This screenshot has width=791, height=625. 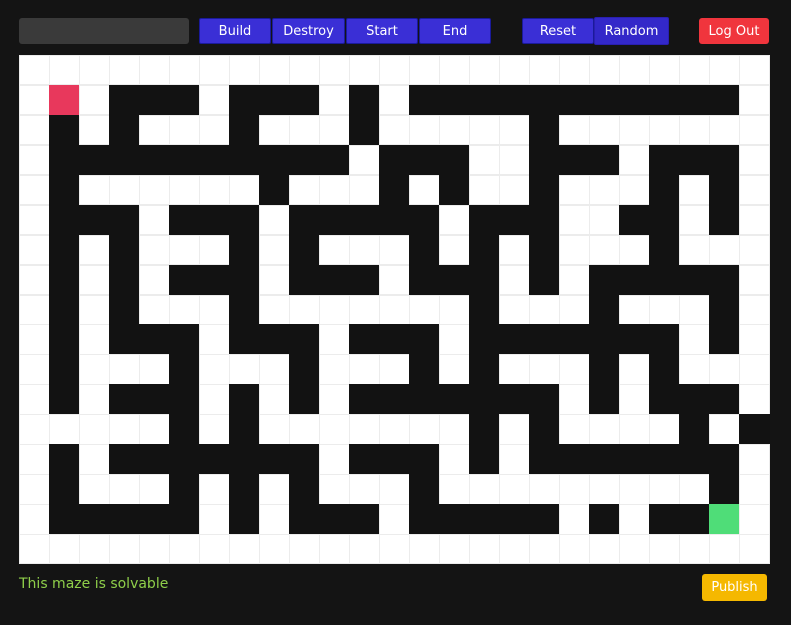 I want to click on maze-name-input, so click(x=104, y=31).